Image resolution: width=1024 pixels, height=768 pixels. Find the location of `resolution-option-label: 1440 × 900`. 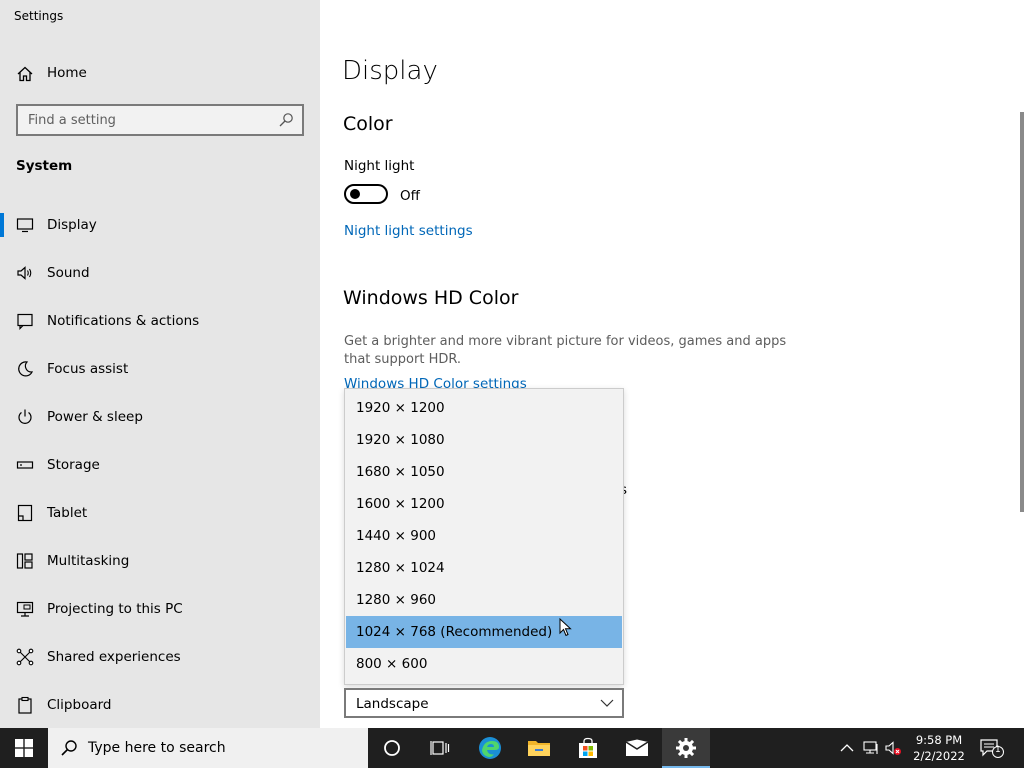

resolution-option-label: 1440 × 900 is located at coordinates (396, 536).